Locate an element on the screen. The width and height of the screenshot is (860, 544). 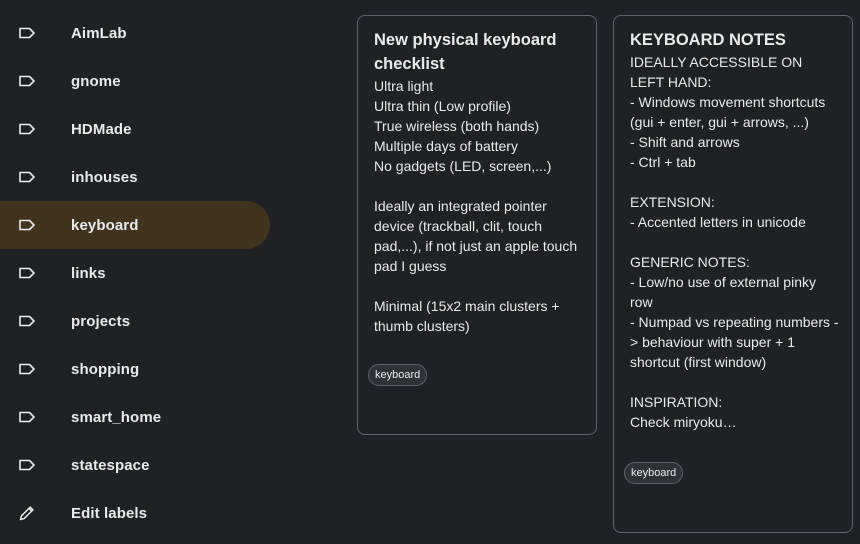
sidebar-item-projects: projects is located at coordinates (135, 321).